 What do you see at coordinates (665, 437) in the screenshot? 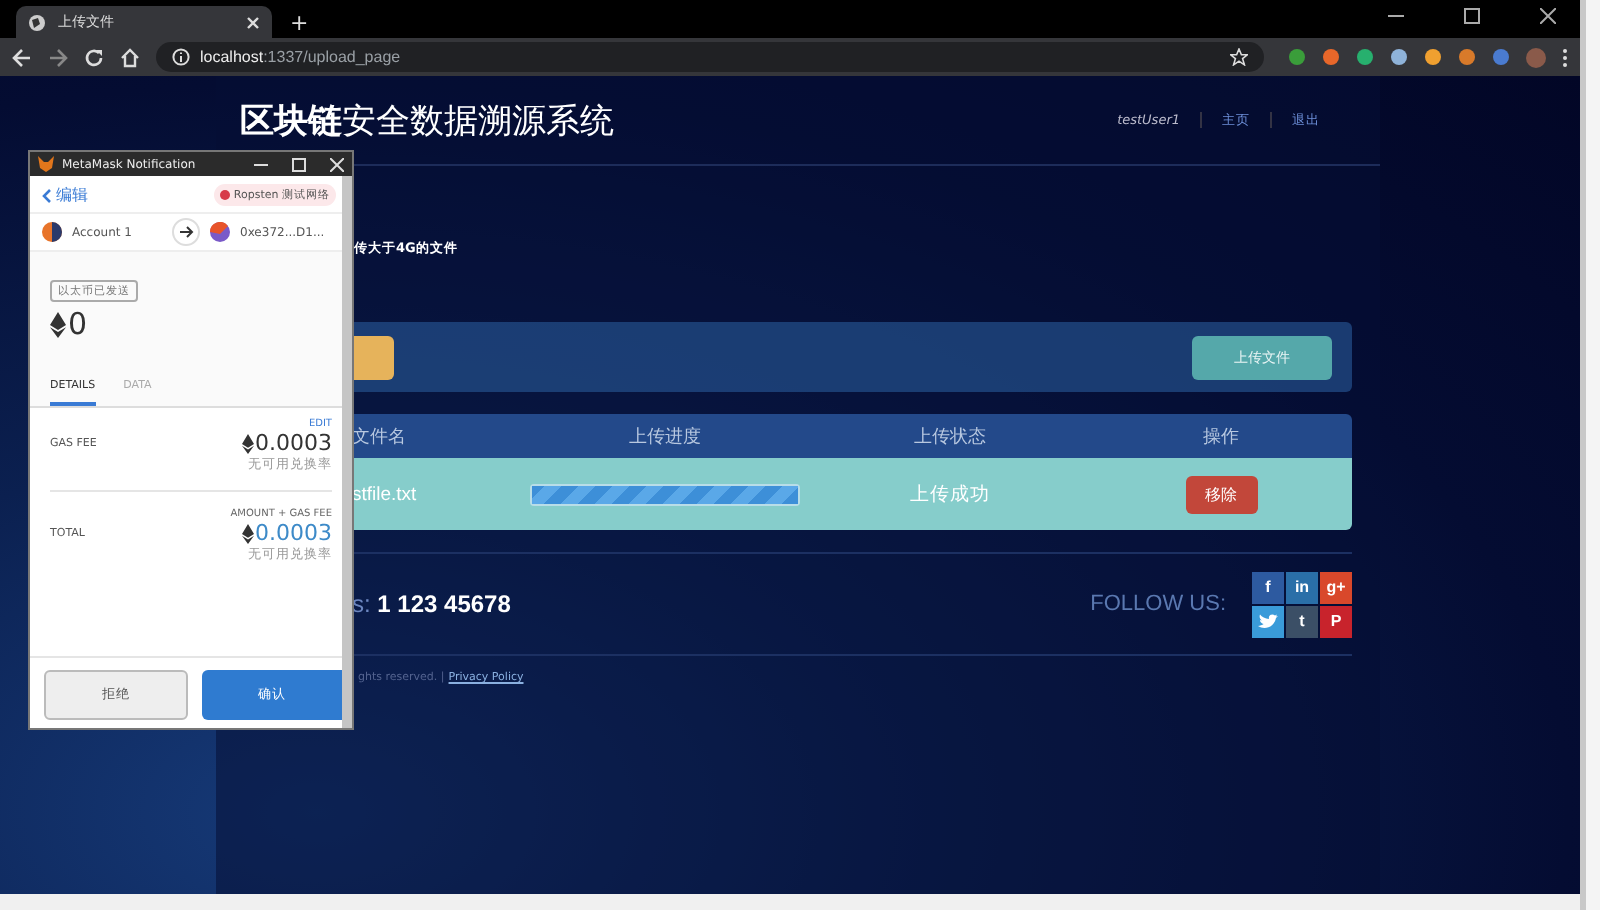
I see `column-header: 上传进度` at bounding box center [665, 437].